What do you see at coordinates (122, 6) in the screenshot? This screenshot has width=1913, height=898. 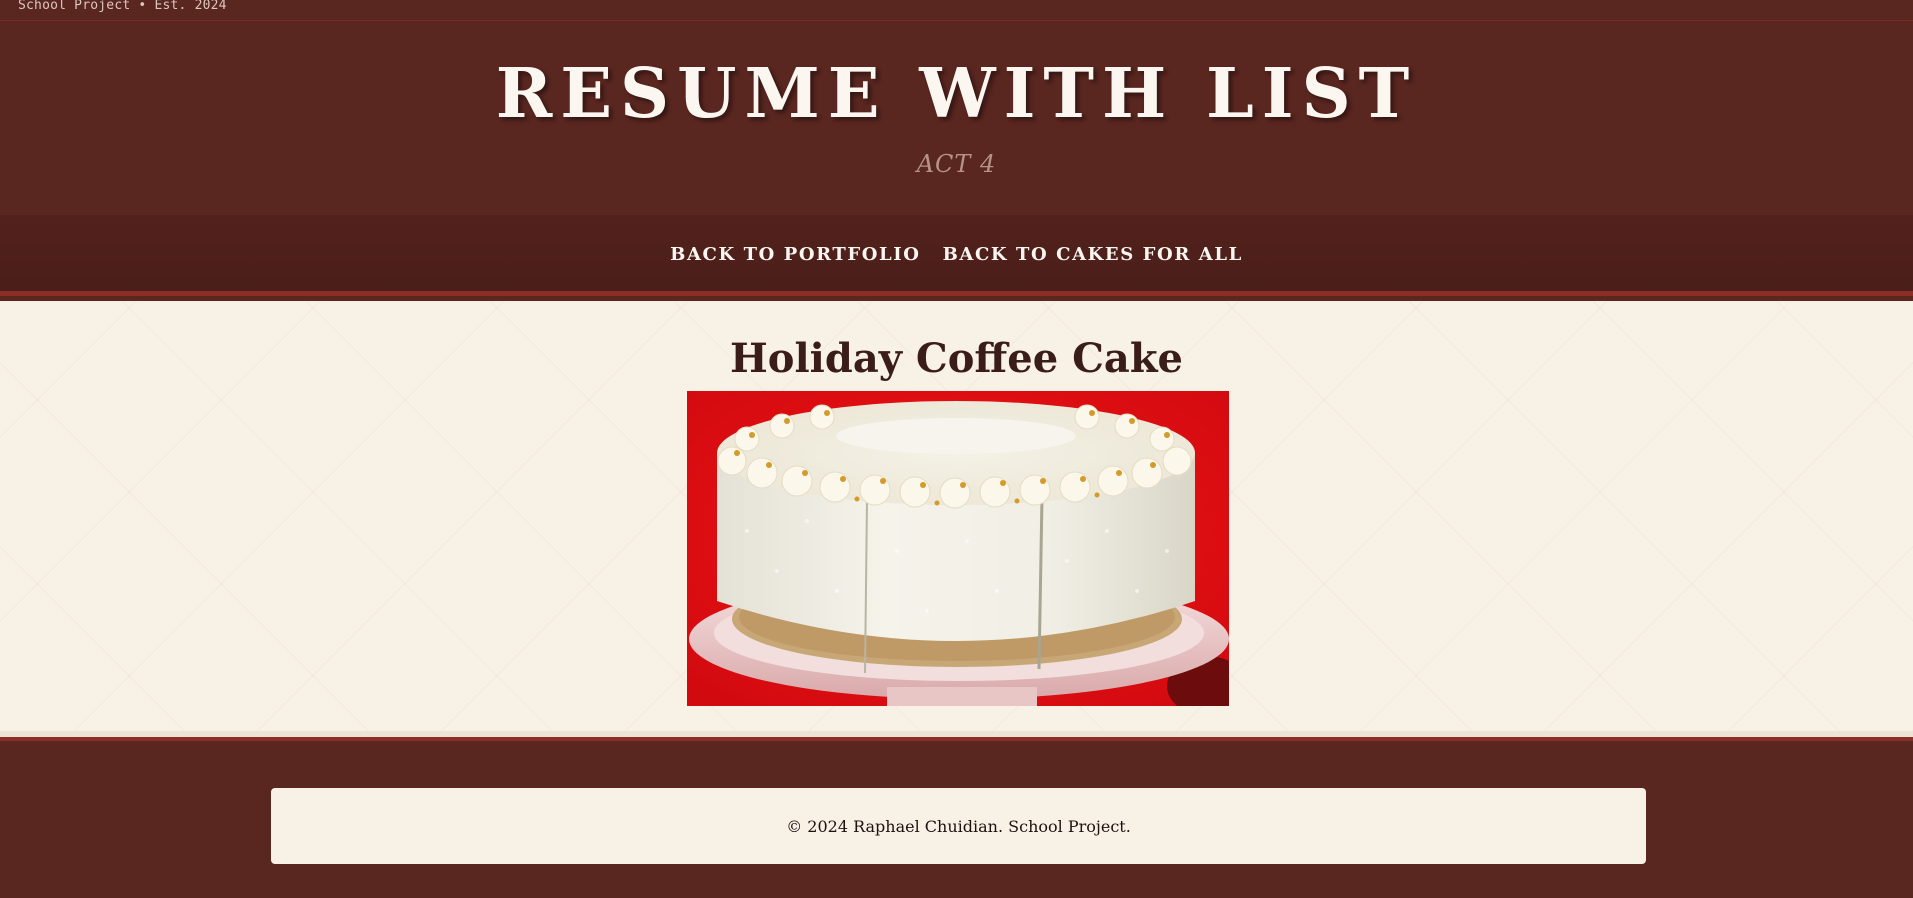 I see `site-tagline: School Project • Est. 2024` at bounding box center [122, 6].